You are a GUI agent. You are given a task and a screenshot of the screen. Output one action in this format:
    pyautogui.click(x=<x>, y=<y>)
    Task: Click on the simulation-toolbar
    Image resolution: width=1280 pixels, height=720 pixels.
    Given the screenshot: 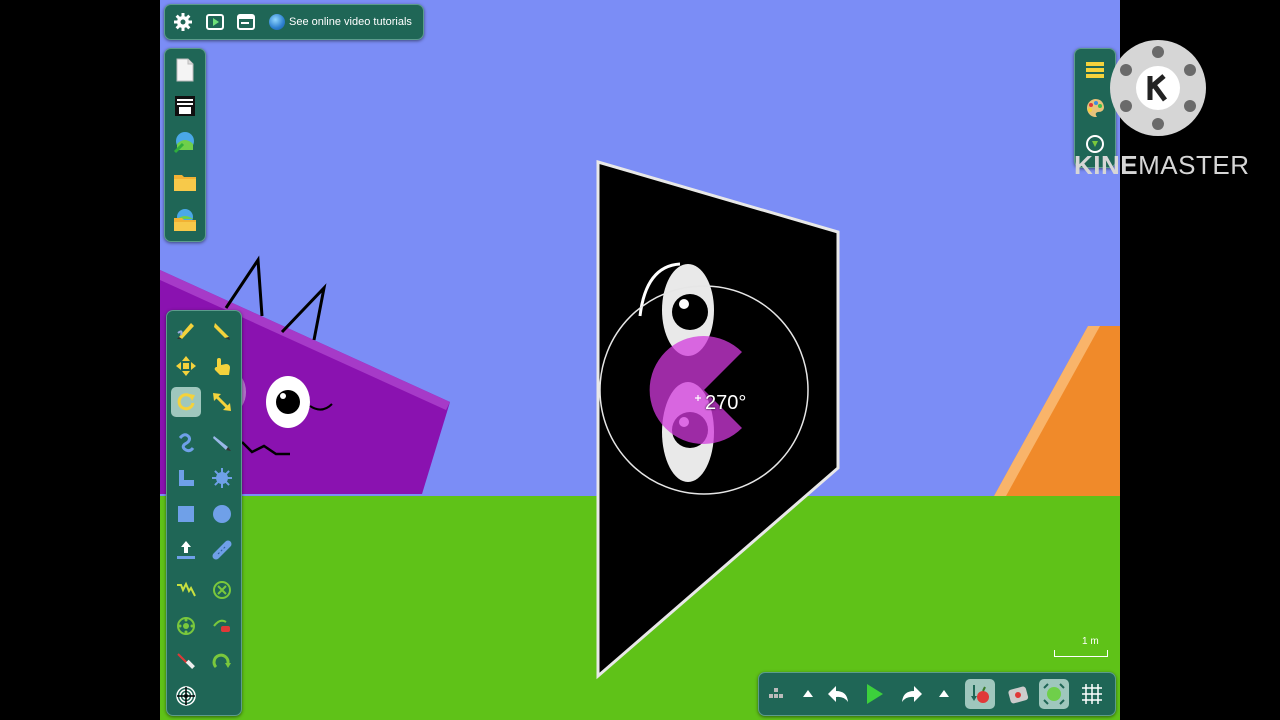 What is the action you would take?
    pyautogui.click(x=937, y=694)
    